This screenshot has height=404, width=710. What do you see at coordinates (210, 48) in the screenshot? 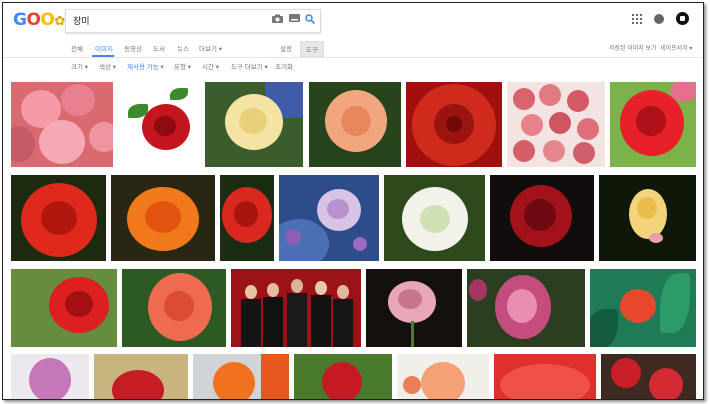
I see `tab-more: 더보기 ▾` at bounding box center [210, 48].